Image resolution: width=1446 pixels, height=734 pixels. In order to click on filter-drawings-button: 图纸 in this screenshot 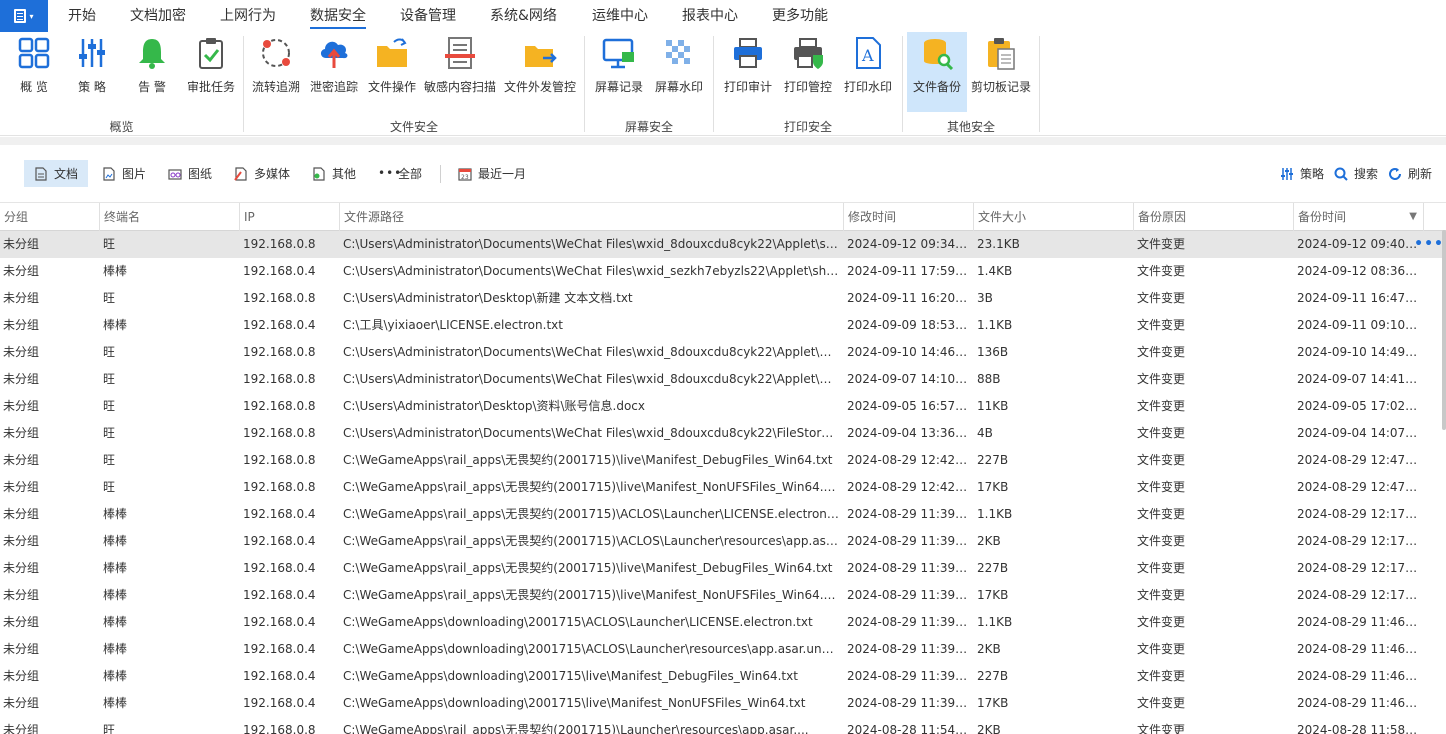, I will do `click(190, 173)`.